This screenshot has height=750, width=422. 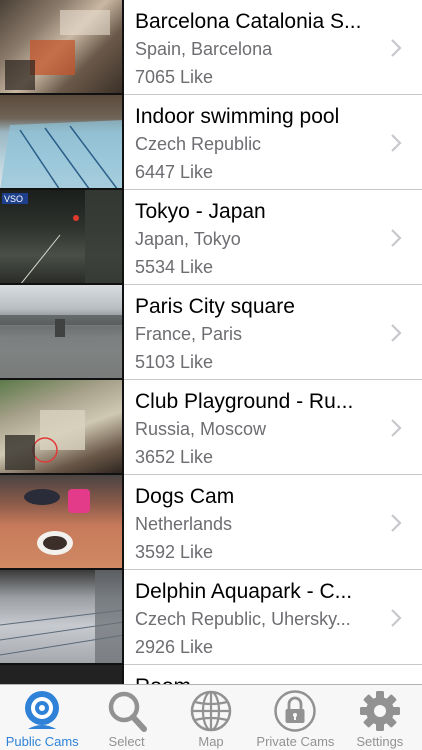 I want to click on tab-label: Select, so click(x=126, y=741).